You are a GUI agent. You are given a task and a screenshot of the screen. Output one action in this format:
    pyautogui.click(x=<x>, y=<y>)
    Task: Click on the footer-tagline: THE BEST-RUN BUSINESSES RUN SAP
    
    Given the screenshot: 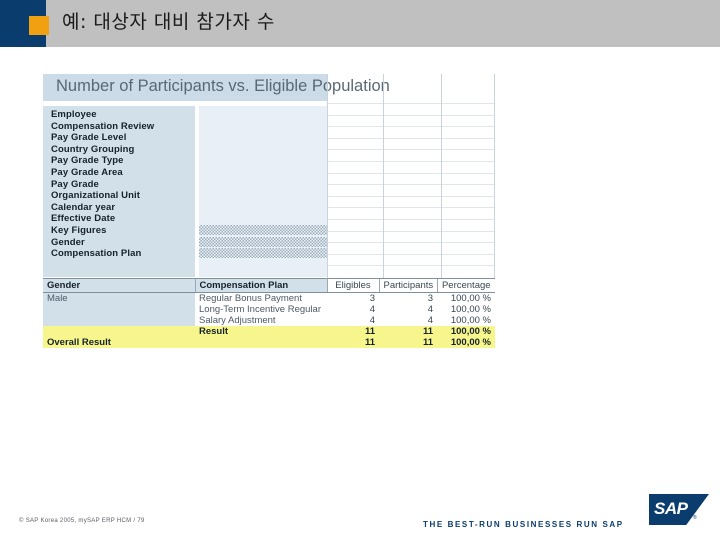 What is the action you would take?
    pyautogui.click(x=523, y=524)
    